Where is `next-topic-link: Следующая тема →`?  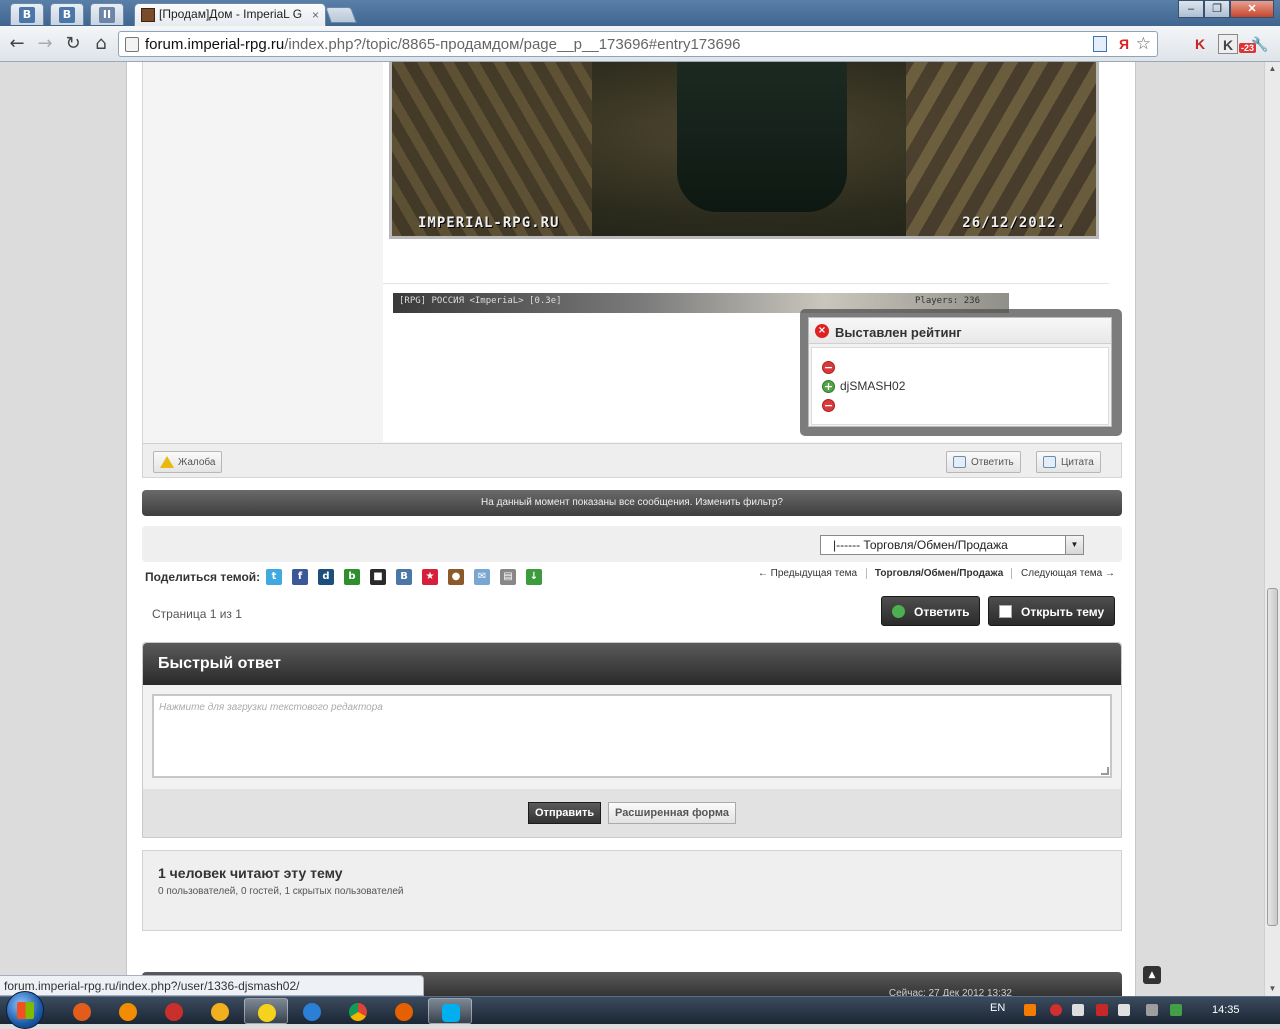
next-topic-link: Следующая тема → is located at coordinates (1068, 573).